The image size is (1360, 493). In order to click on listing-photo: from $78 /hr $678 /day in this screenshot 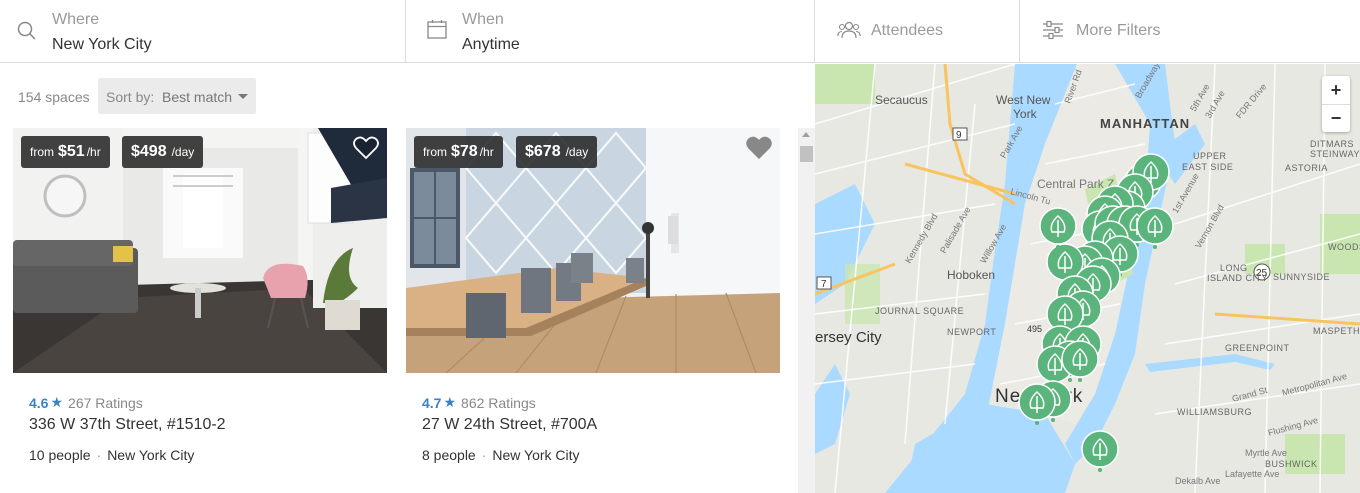, I will do `click(593, 250)`.